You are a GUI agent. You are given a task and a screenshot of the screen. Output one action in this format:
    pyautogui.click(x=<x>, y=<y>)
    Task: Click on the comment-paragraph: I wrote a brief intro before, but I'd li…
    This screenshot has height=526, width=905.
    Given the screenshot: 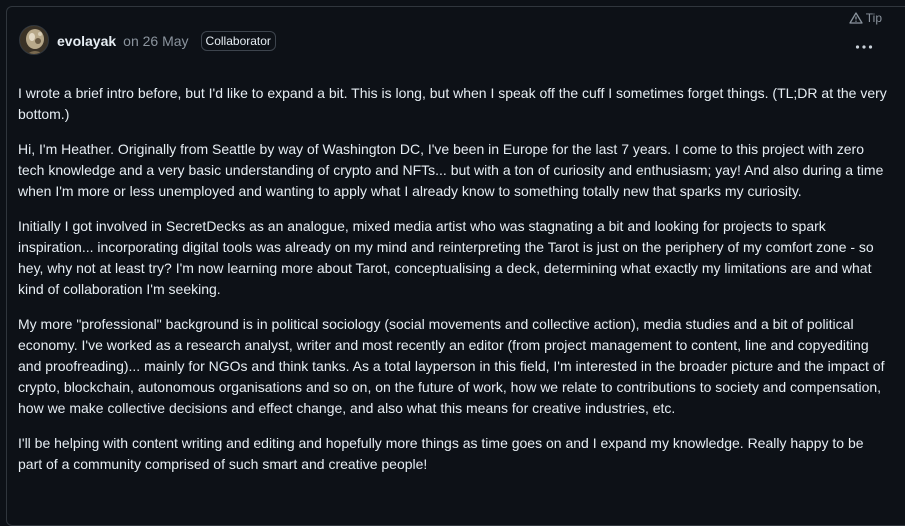 What is the action you would take?
    pyautogui.click(x=452, y=103)
    